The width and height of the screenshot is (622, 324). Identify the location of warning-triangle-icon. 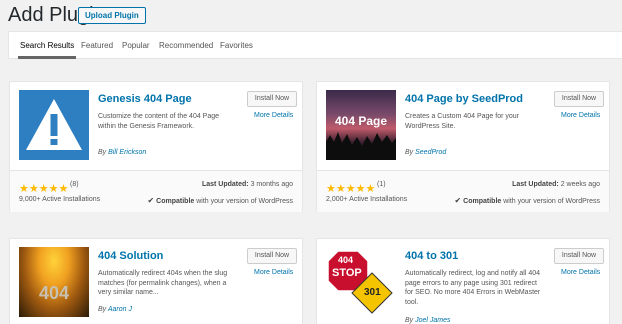
(54, 124).